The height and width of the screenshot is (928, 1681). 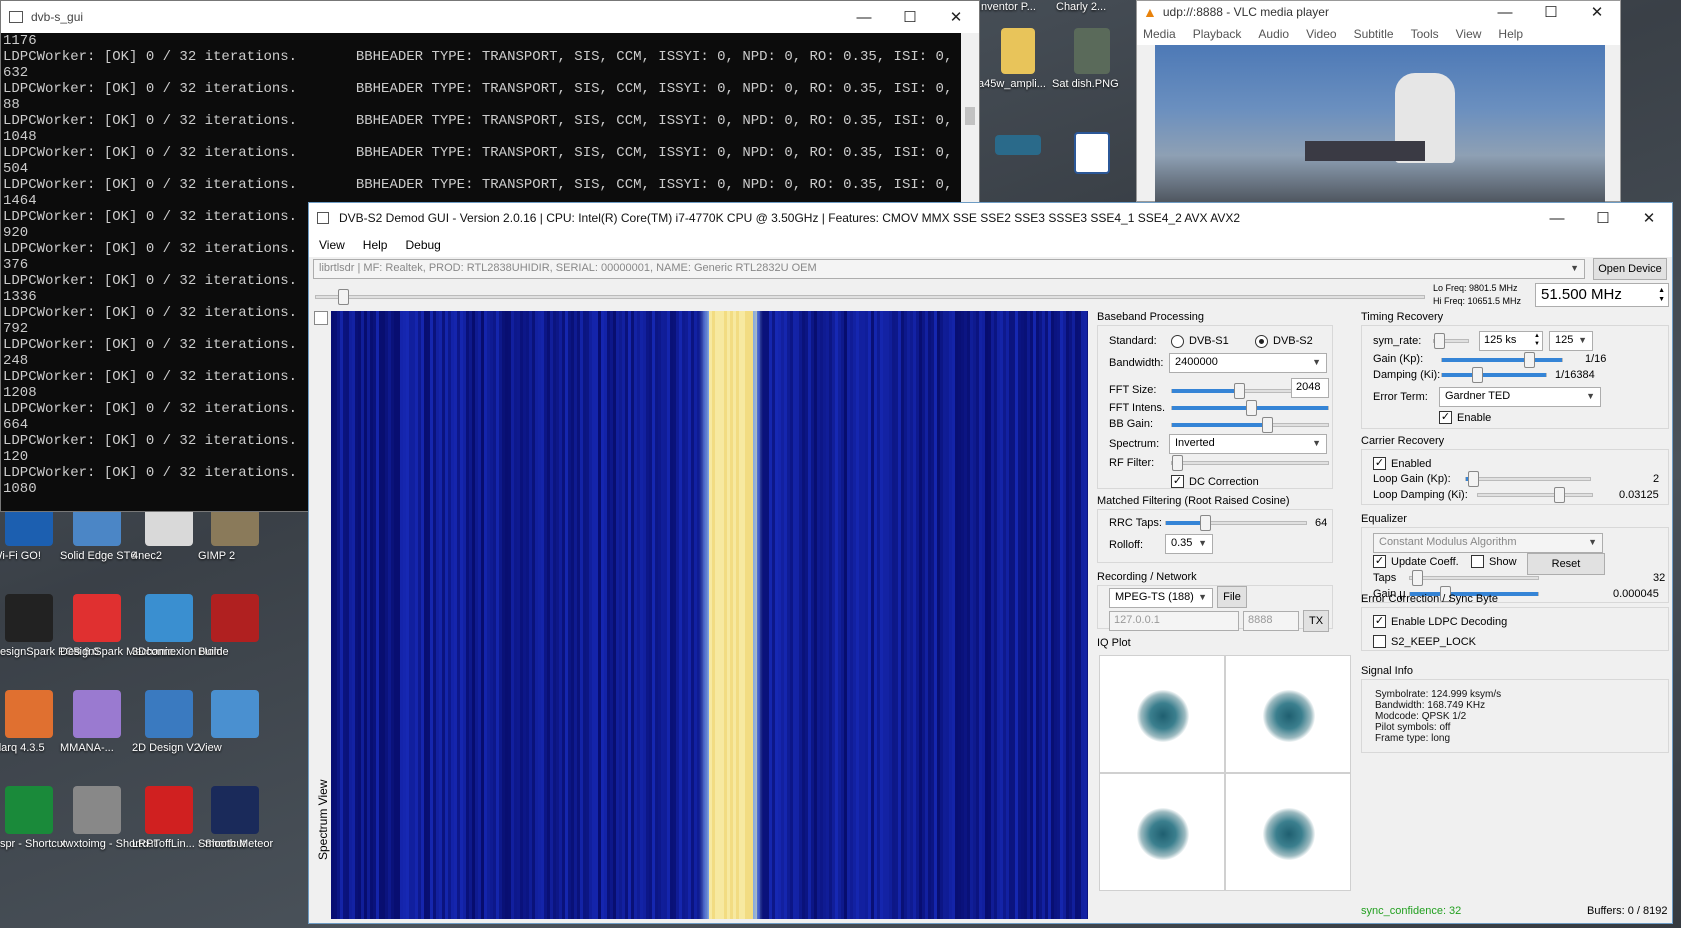 I want to click on screenshot-icon, so click(x=321, y=318).